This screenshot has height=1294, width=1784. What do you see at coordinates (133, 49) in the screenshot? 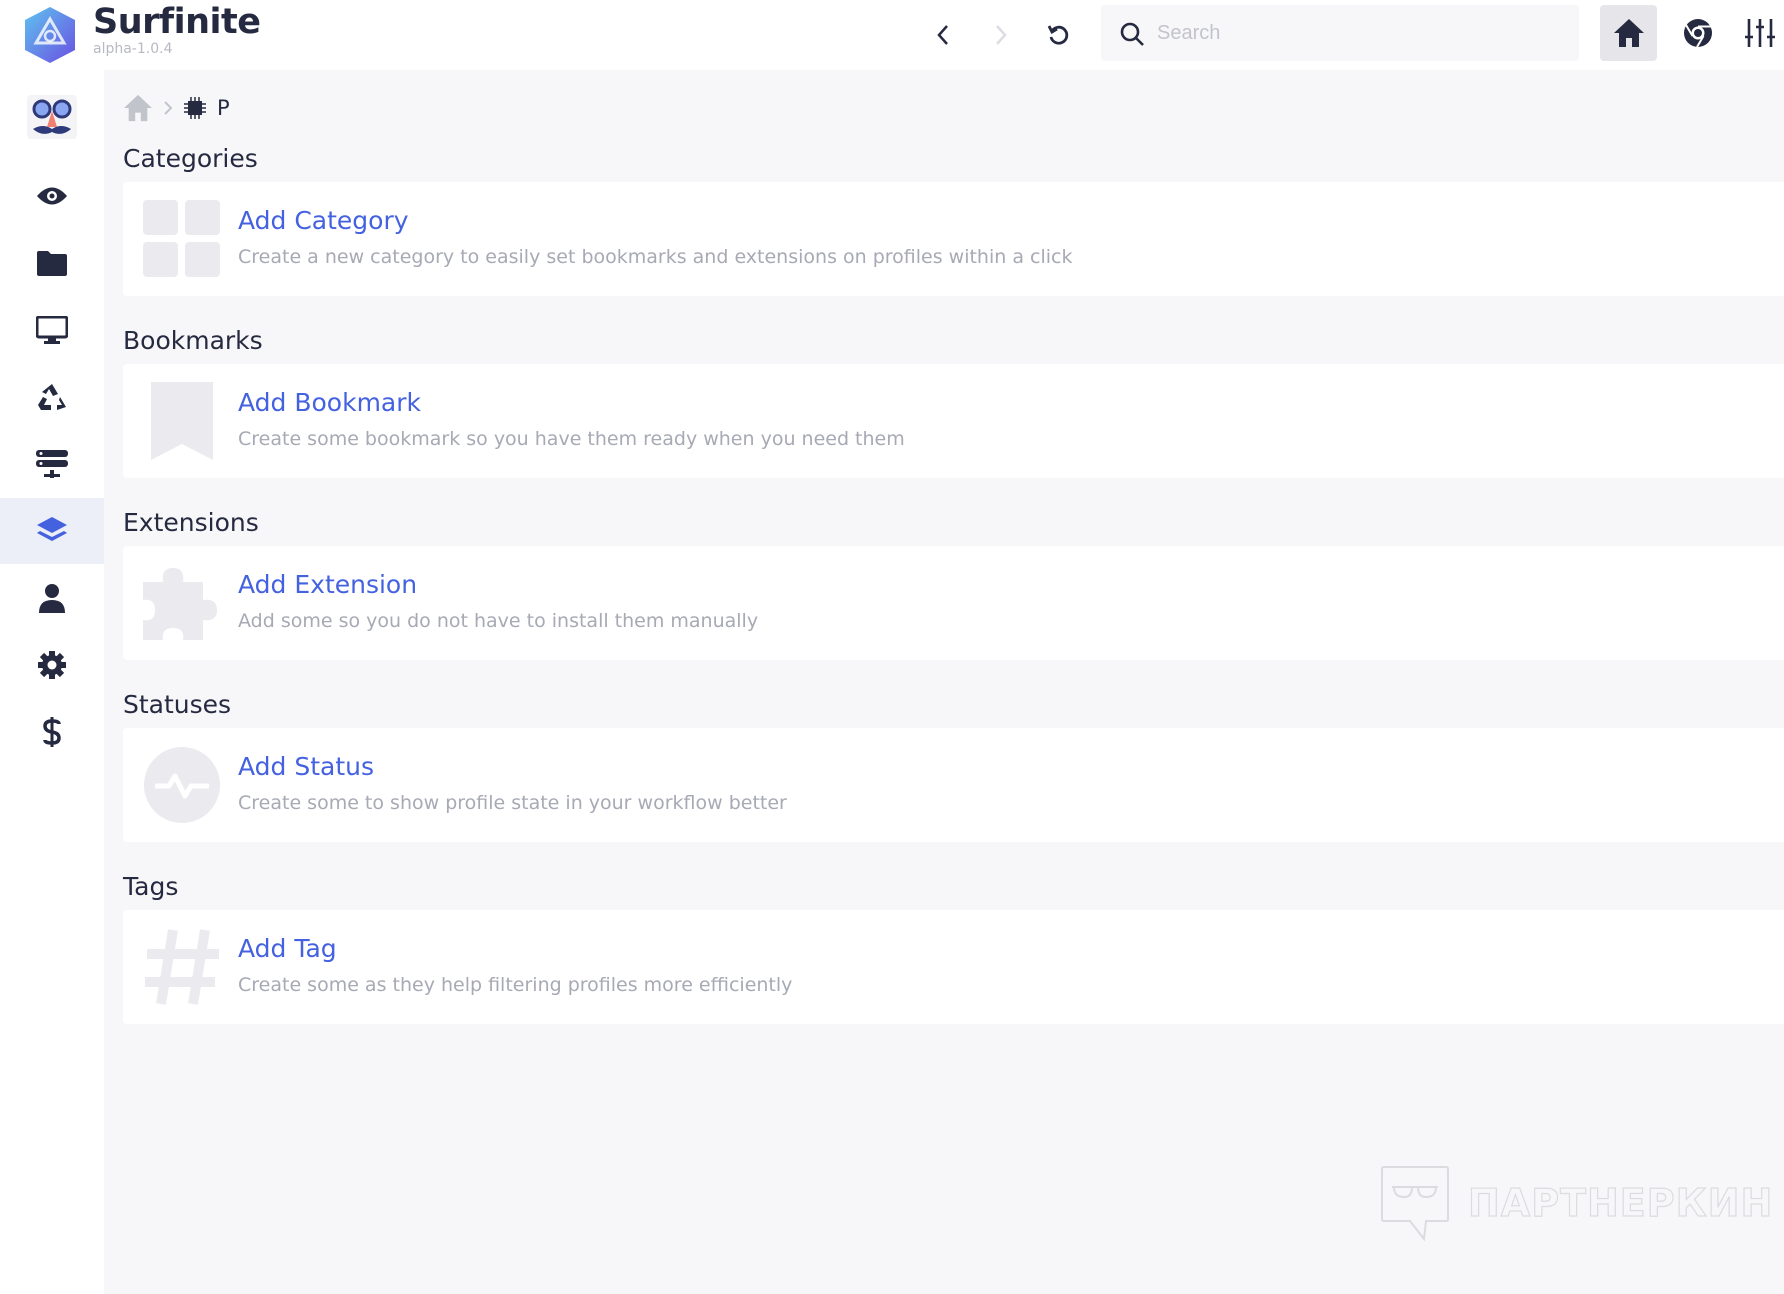
I see `app-version: alpha-1.0.4` at bounding box center [133, 49].